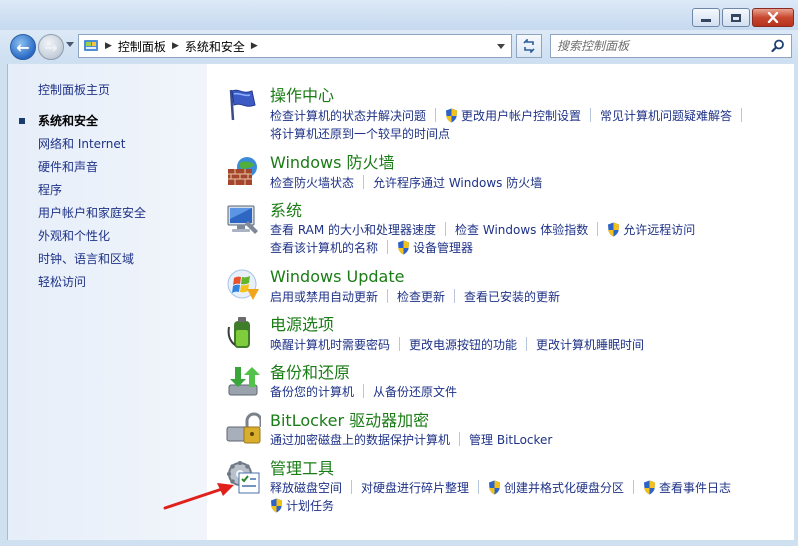  What do you see at coordinates (666, 115) in the screenshot?
I see `link-troubleshoot: 常见计算机问题疑难解答` at bounding box center [666, 115].